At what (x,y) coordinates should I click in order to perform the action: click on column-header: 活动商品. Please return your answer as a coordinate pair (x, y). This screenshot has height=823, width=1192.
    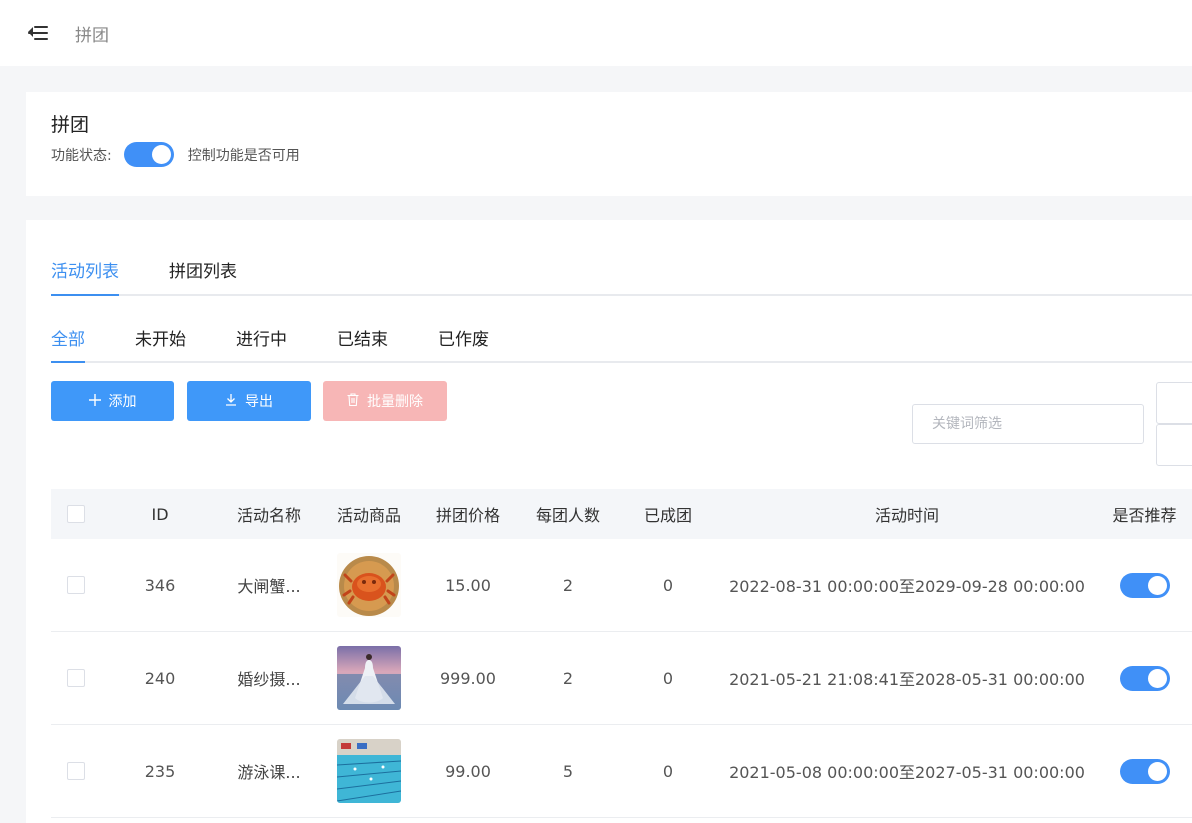
    Looking at the image, I should click on (368, 515).